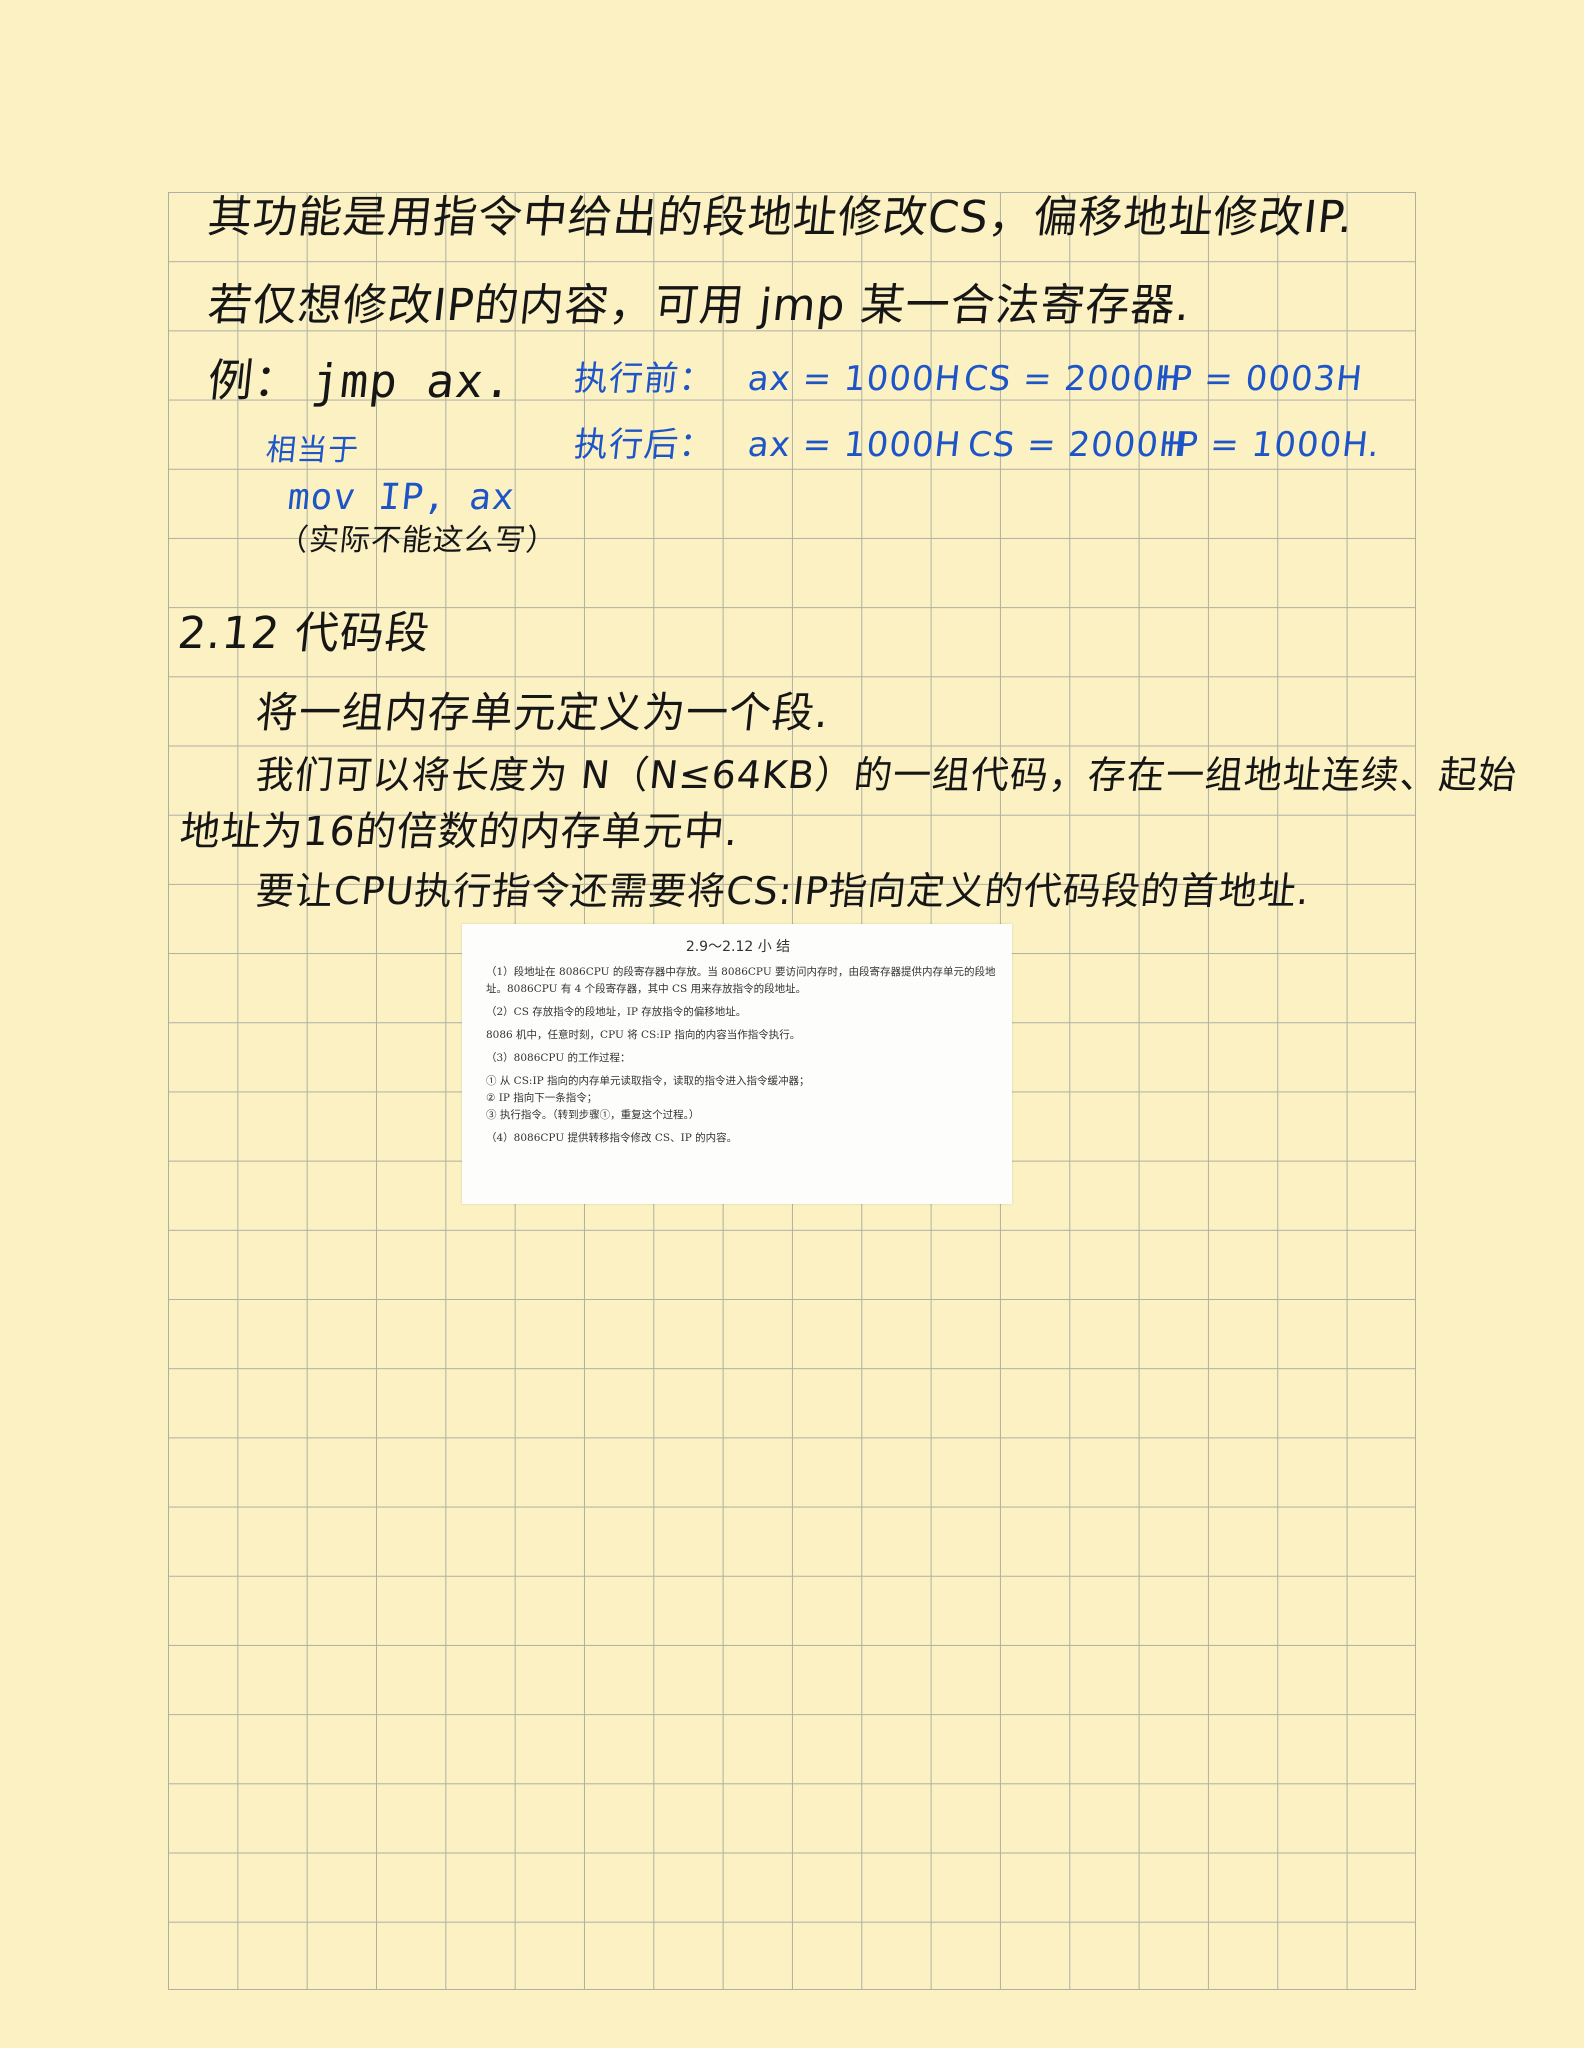 This screenshot has width=1584, height=2048. I want to click on note-line-2: 若仅想修改IP的内容，可用 jmp 某一合法寄存器., so click(699, 305).